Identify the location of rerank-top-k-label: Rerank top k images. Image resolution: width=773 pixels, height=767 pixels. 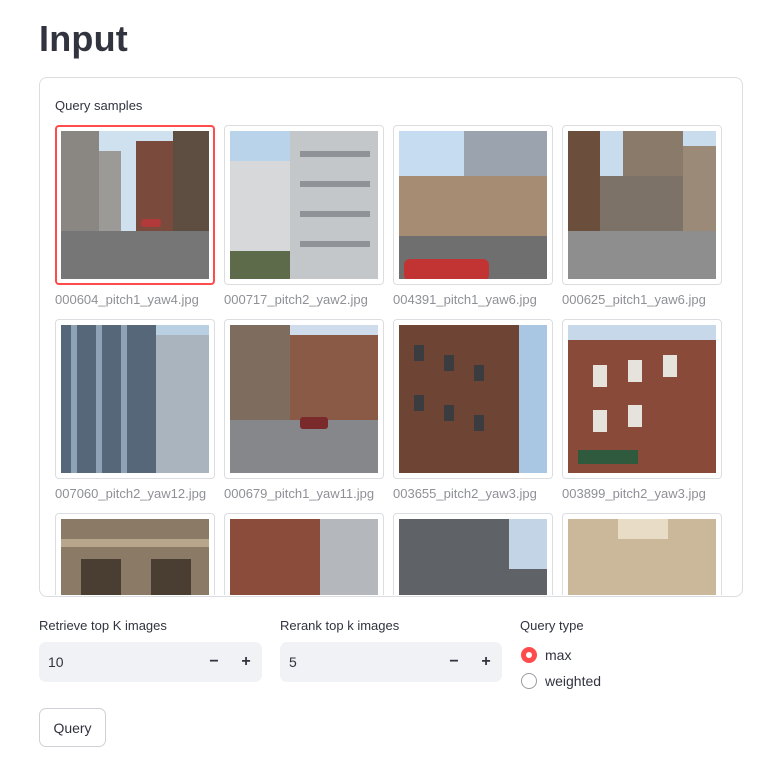
(340, 625).